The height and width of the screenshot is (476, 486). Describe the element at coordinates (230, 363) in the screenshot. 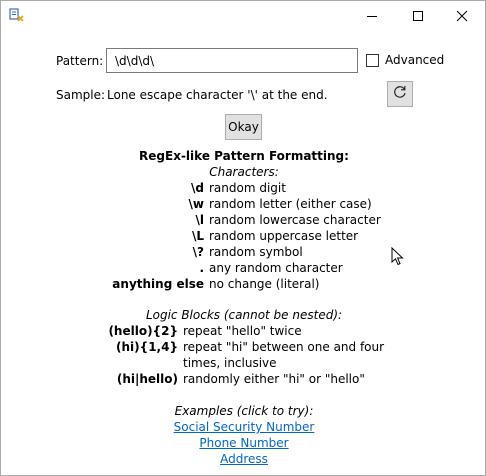

I see `logic-description-continued: times, inclusive` at that location.